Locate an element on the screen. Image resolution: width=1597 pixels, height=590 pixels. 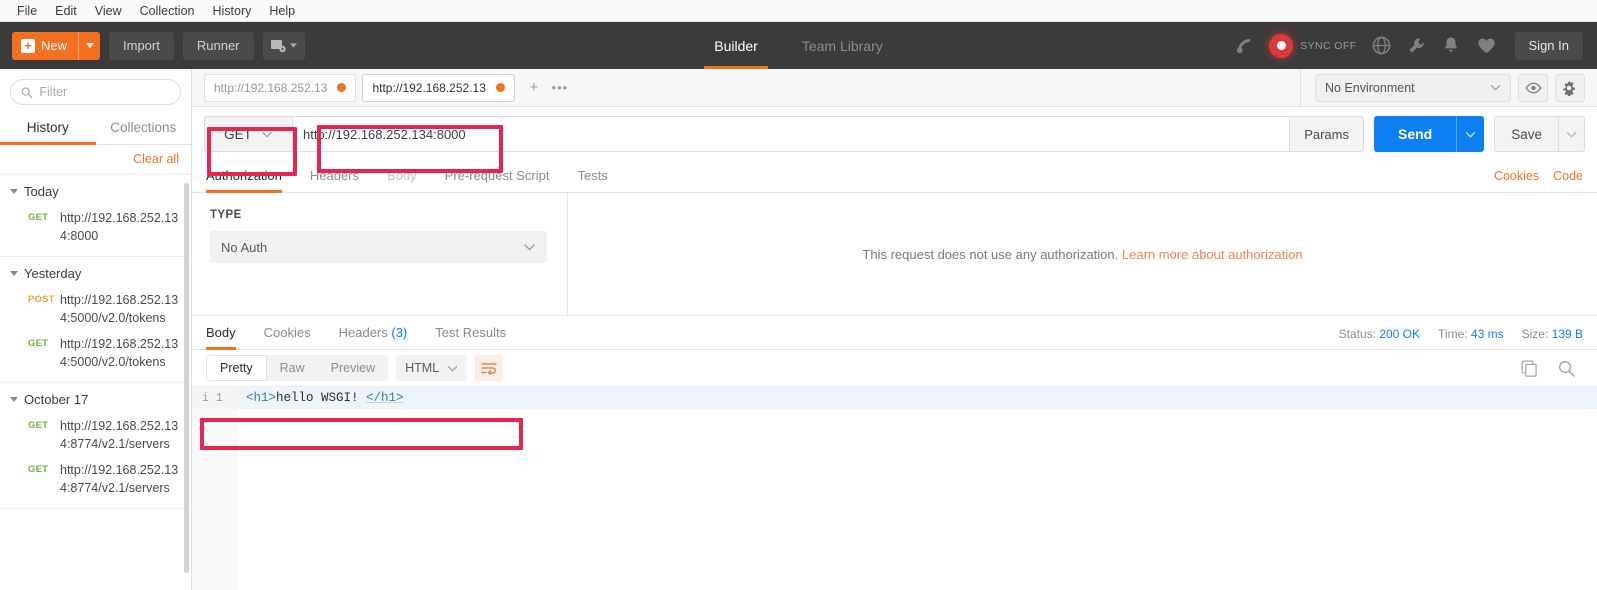
history-group-today: Today GET http://192.168.252.134:8000 is located at coordinates (95, 216).